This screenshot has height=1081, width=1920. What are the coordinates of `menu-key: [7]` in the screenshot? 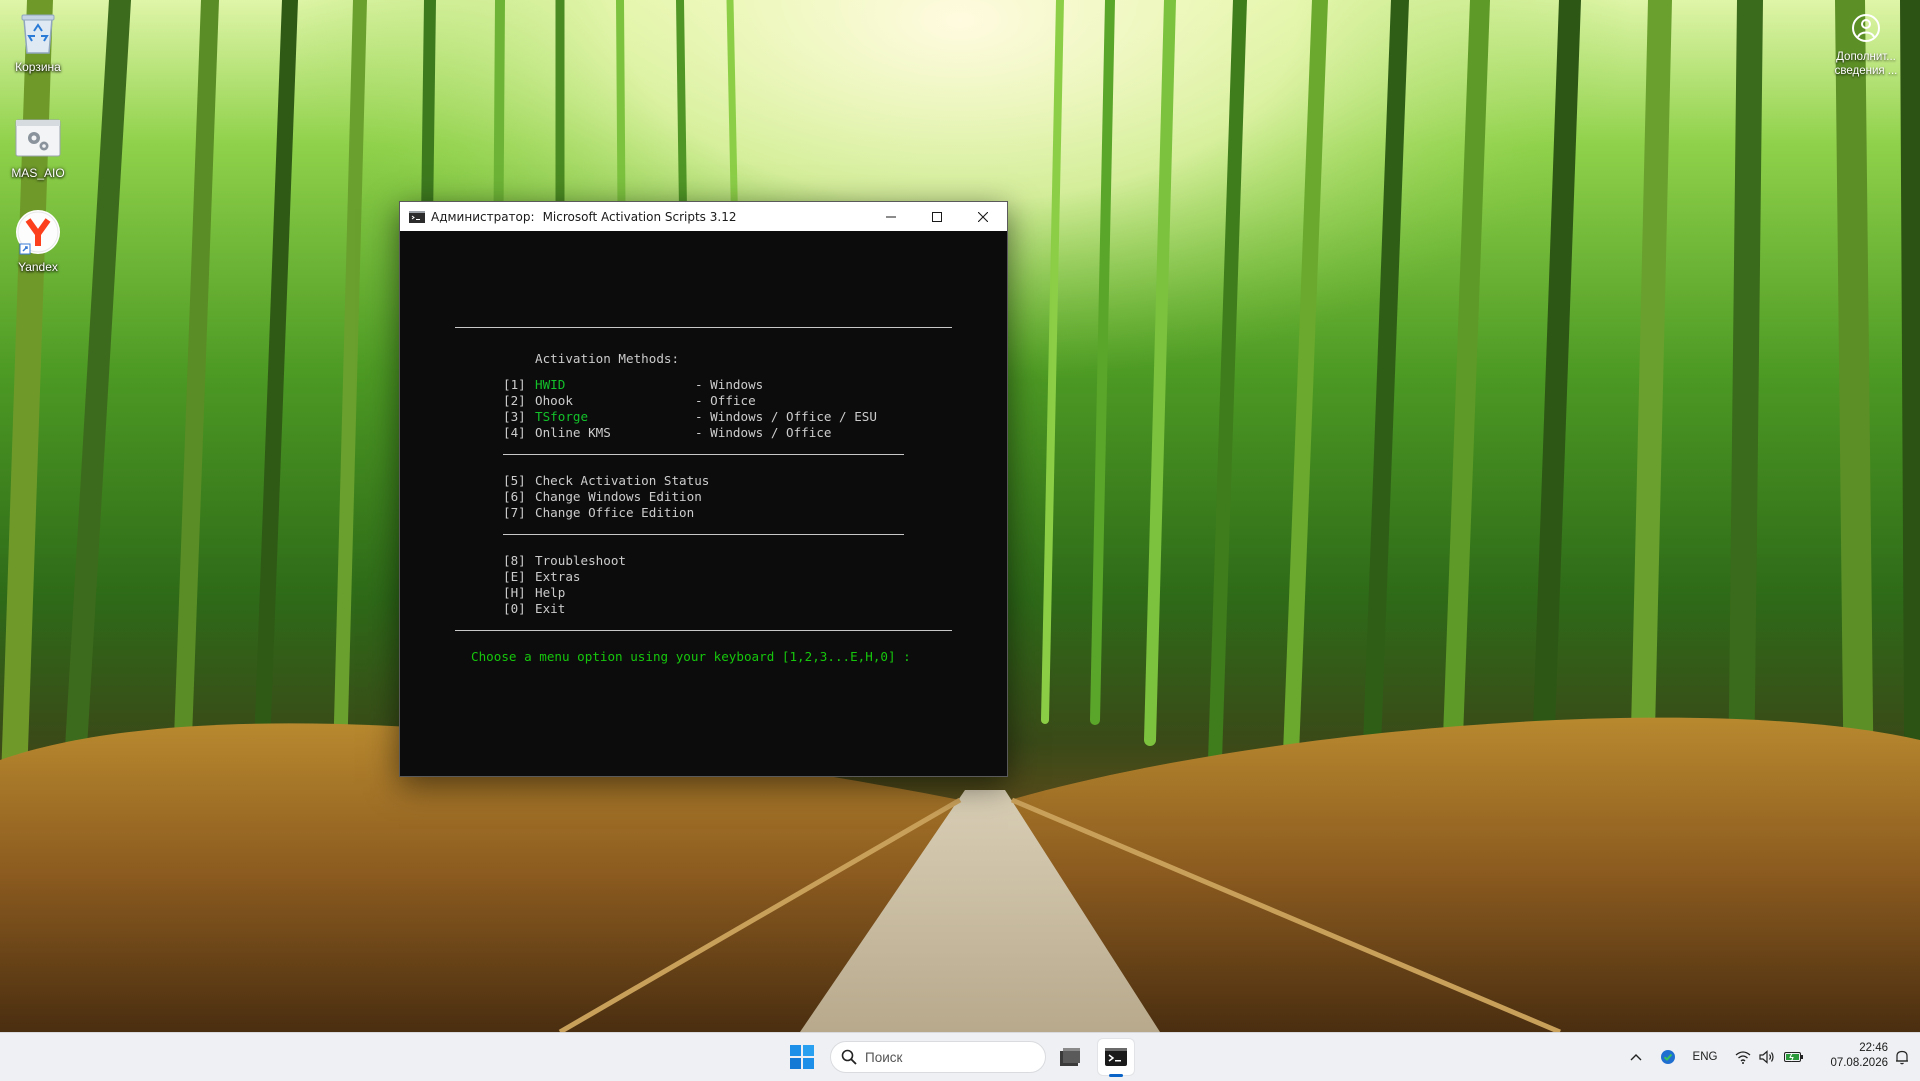 It's located at (514, 512).